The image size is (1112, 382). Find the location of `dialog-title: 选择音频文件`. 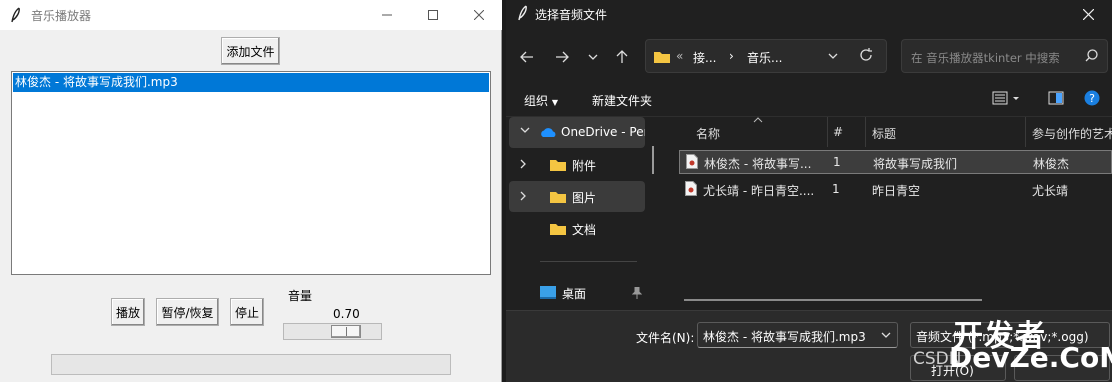

dialog-title: 选择音频文件 is located at coordinates (571, 15).